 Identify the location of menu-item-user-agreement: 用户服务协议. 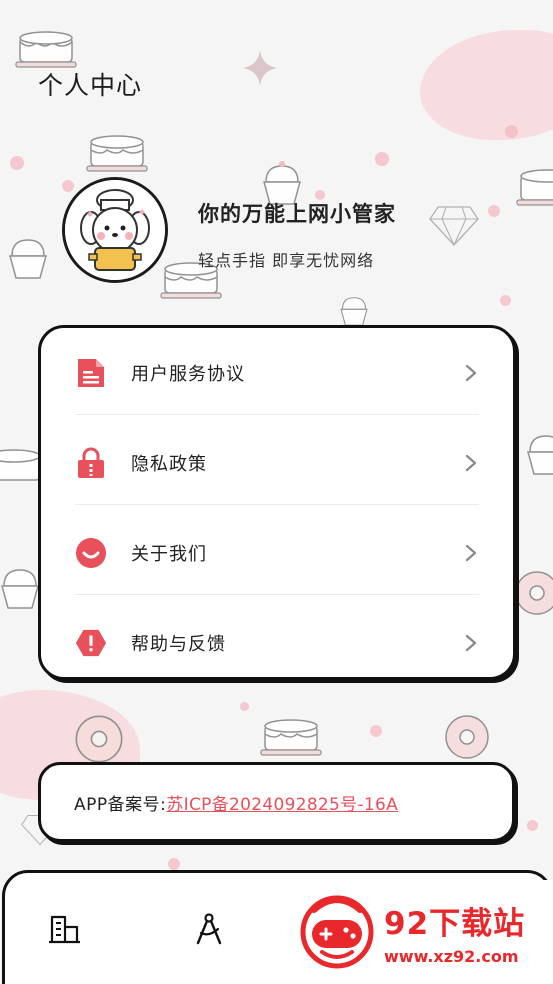
(277, 373).